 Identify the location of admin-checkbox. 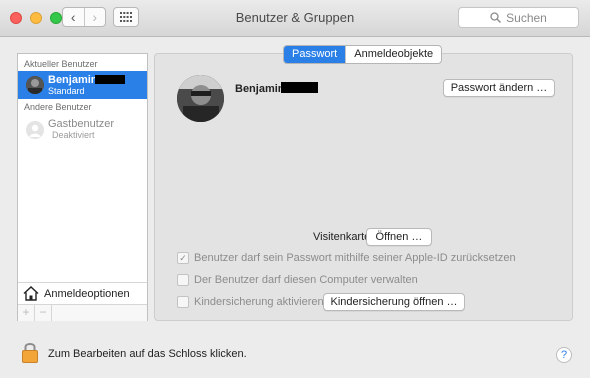
(183, 280).